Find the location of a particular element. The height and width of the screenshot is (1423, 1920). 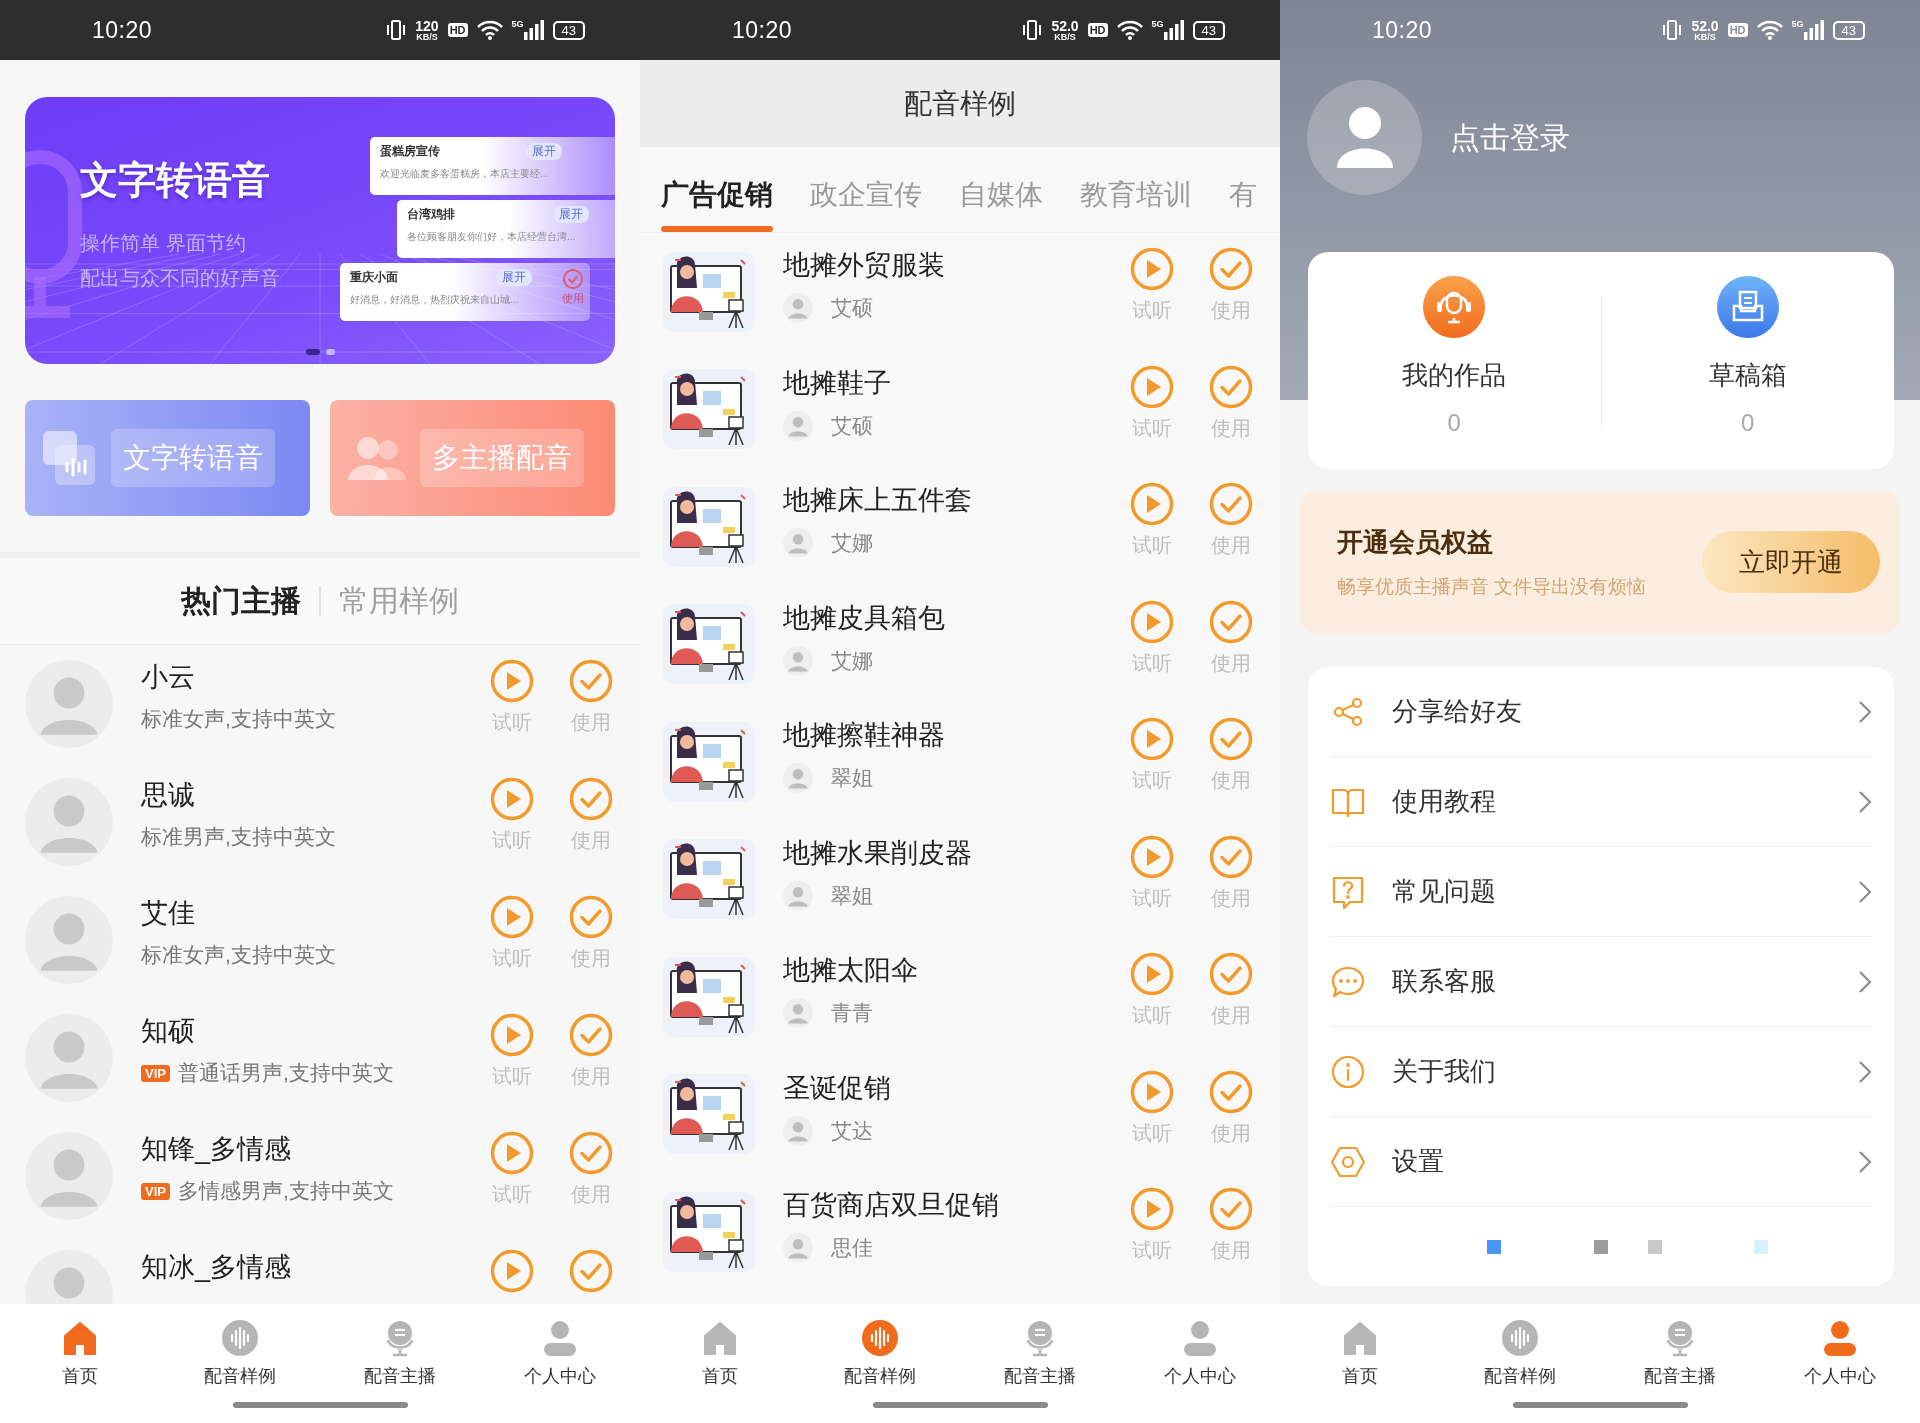

menu-item: 设置 is located at coordinates (1601, 1162).